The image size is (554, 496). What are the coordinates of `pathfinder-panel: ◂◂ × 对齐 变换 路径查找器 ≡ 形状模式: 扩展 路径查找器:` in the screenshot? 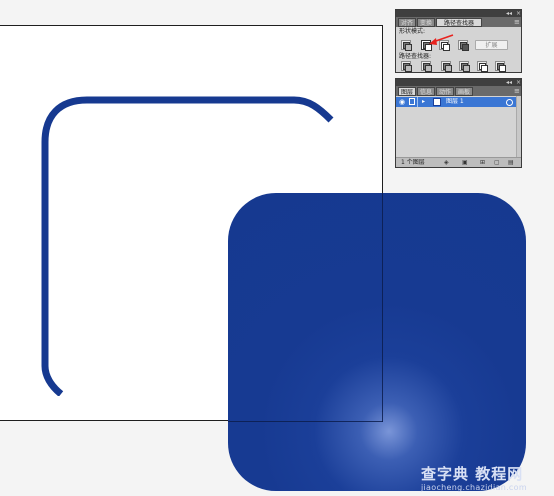 It's located at (458, 41).